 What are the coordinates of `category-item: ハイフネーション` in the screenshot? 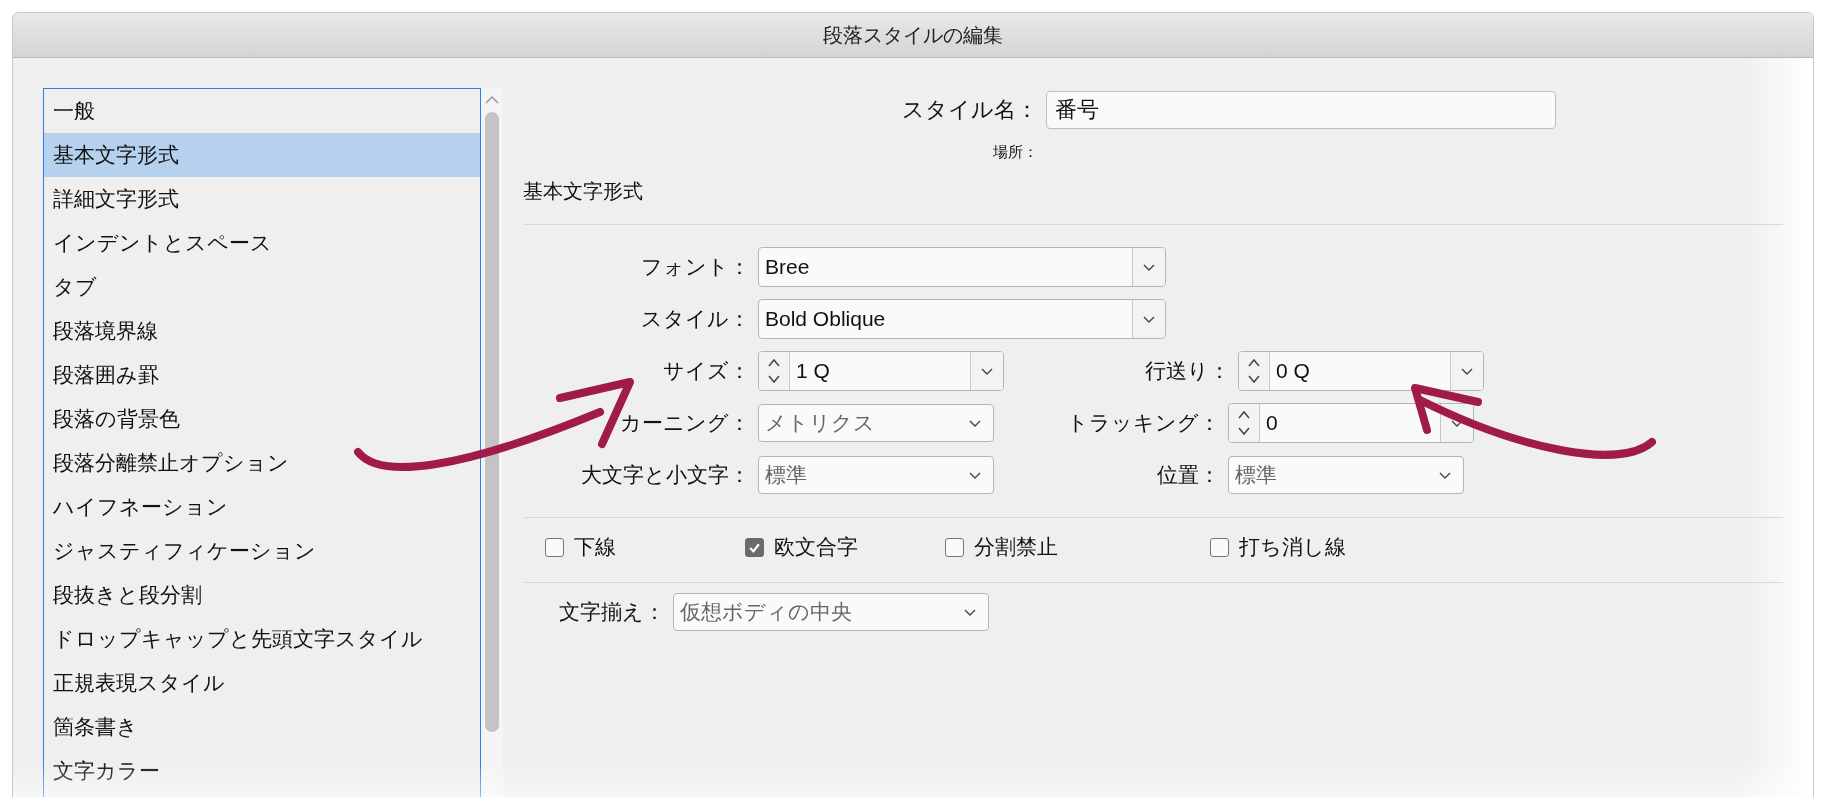 It's located at (262, 507).